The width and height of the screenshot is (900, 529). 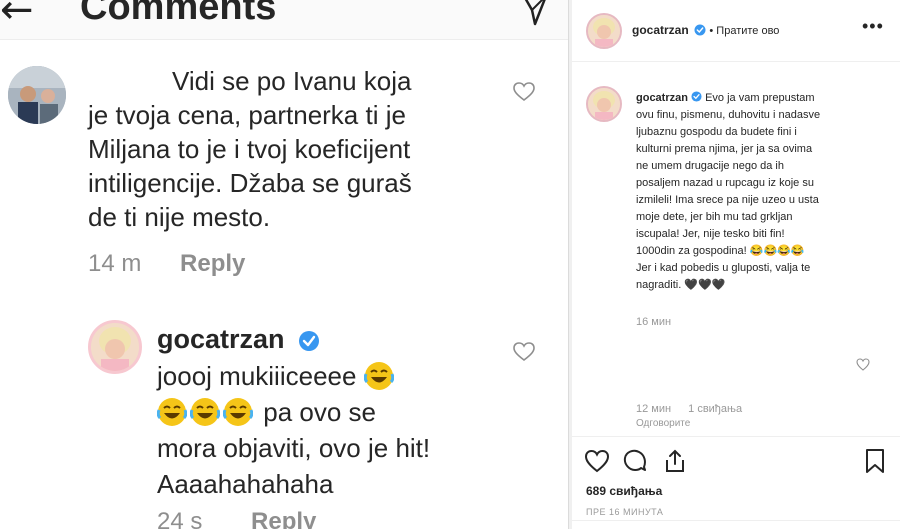 What do you see at coordinates (180, 518) in the screenshot?
I see `reply-time: 24 s` at bounding box center [180, 518].